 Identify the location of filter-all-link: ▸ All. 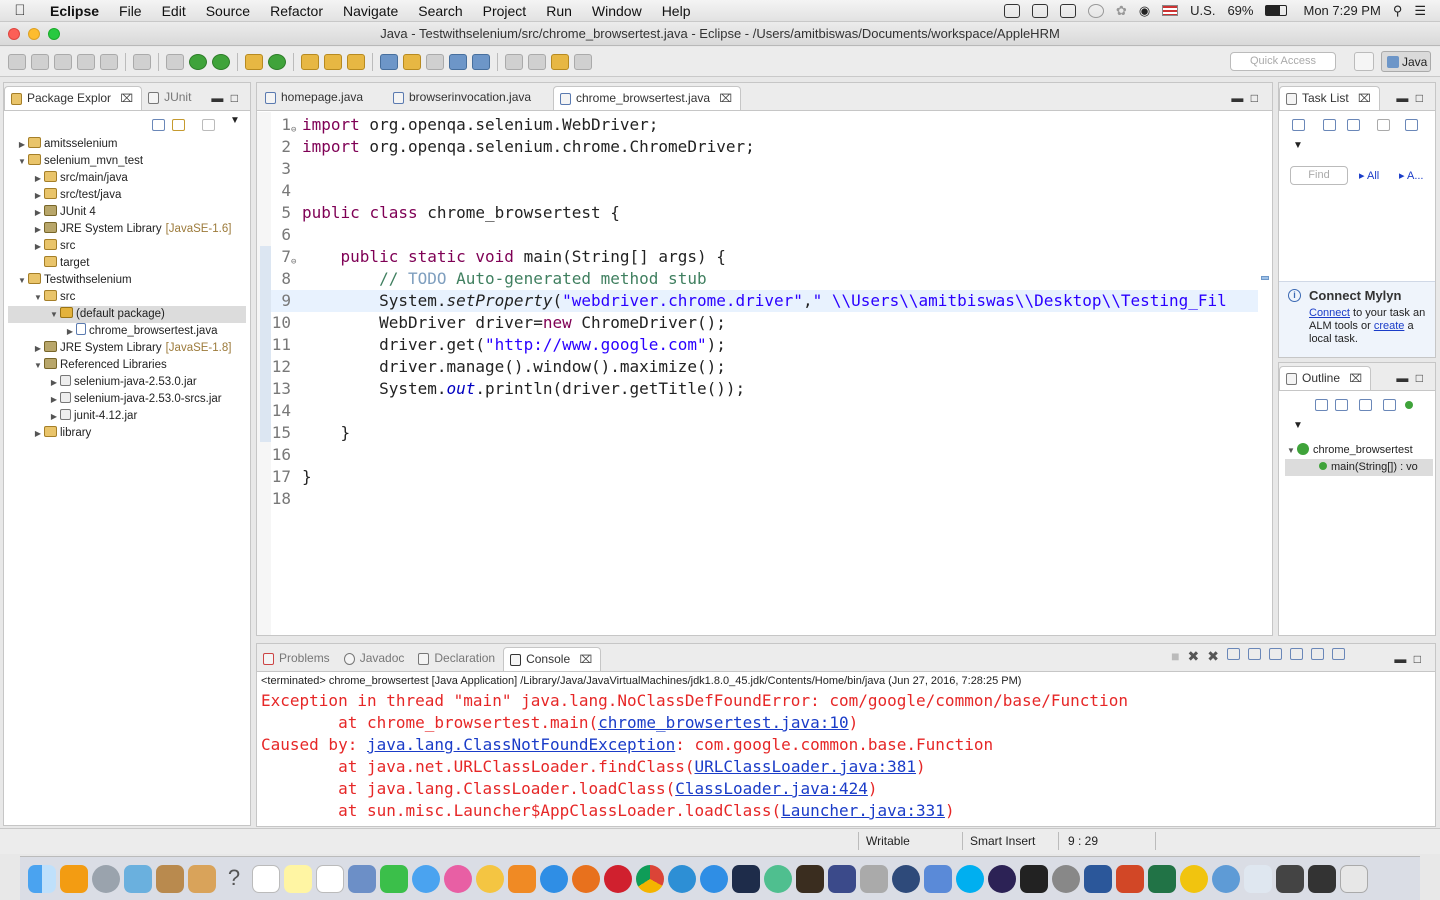
(1369, 175).